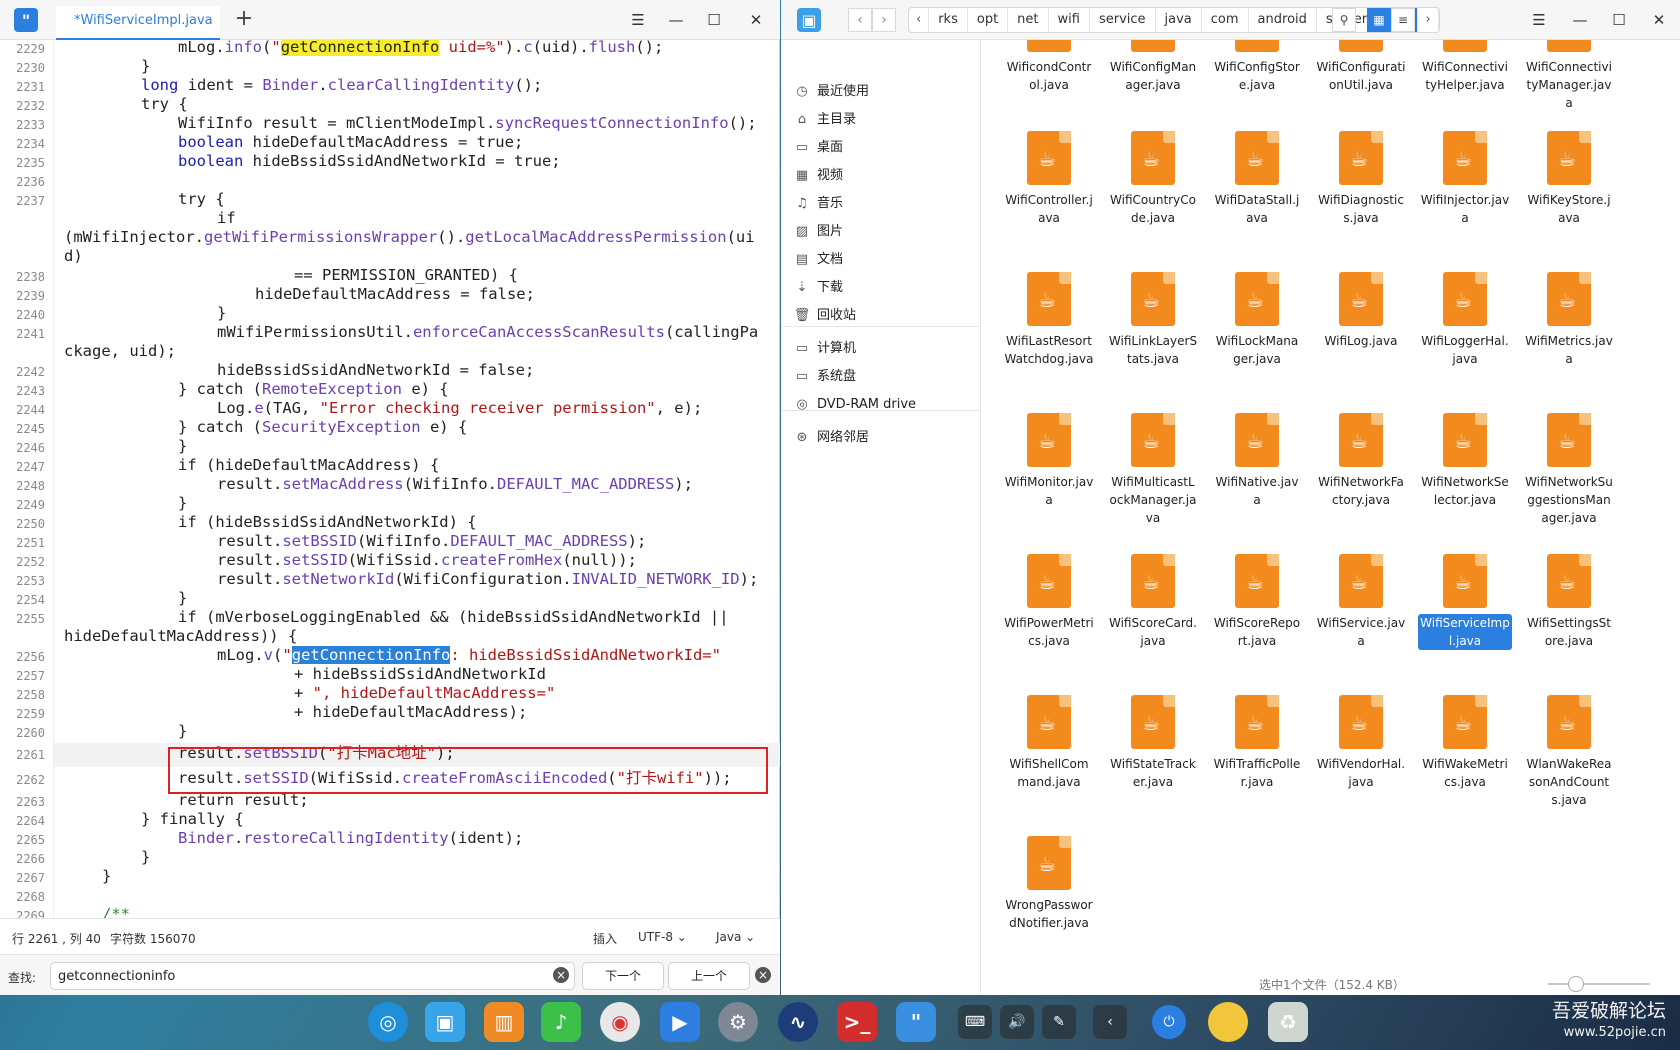 This screenshot has width=1680, height=1050. I want to click on file-item: ☕ WifiKeyStore.java, so click(1569, 179).